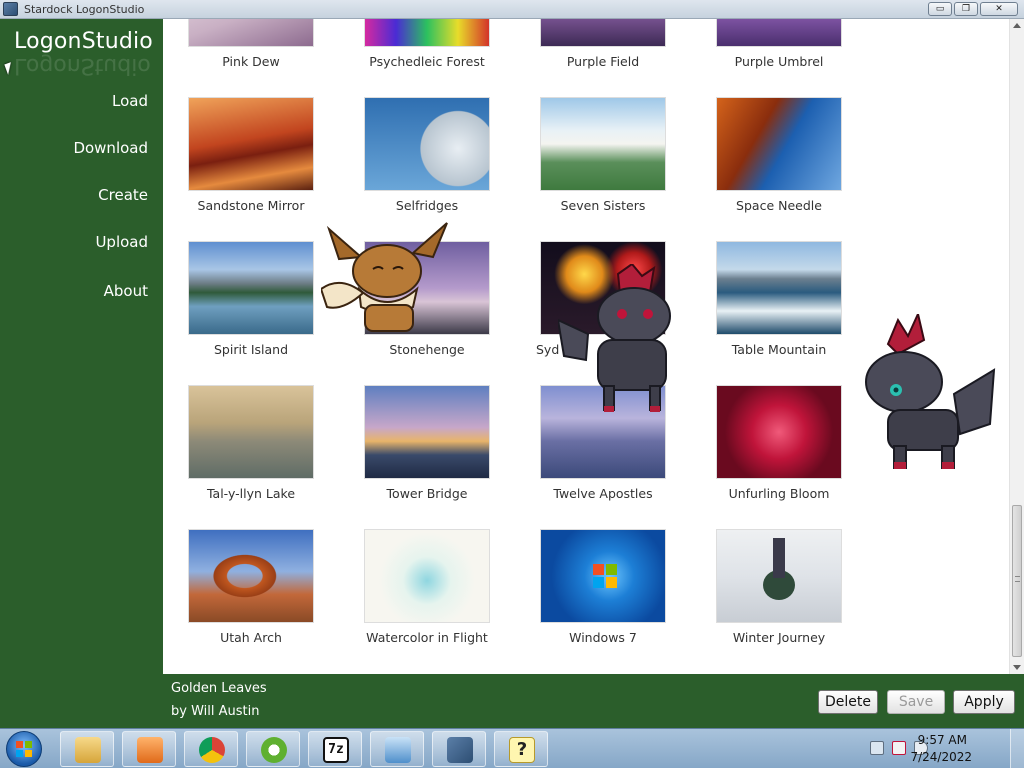  I want to click on theme-tile-windows-7: Windows 7, so click(603, 589).